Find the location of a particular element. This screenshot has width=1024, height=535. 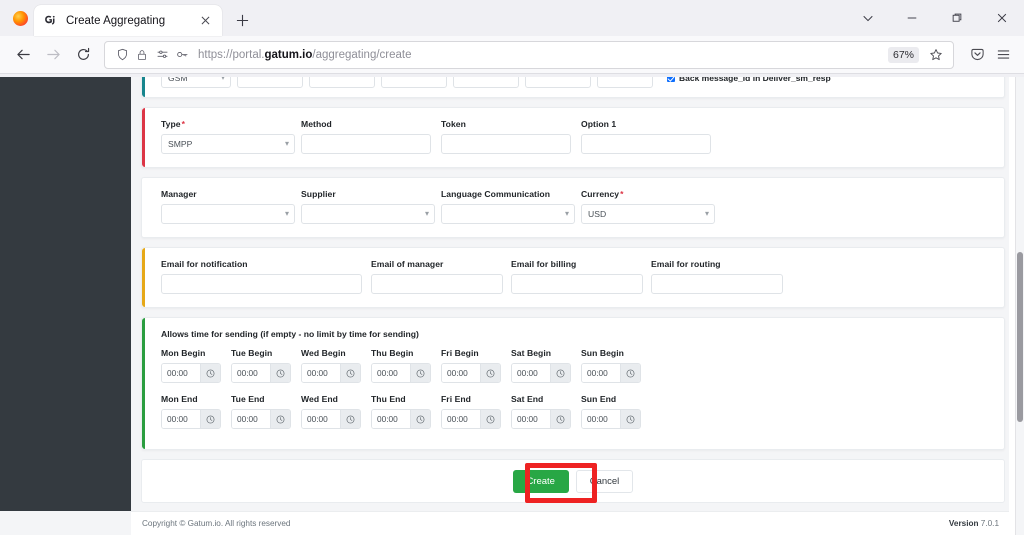

tracking-settings-icon is located at coordinates (162, 55).